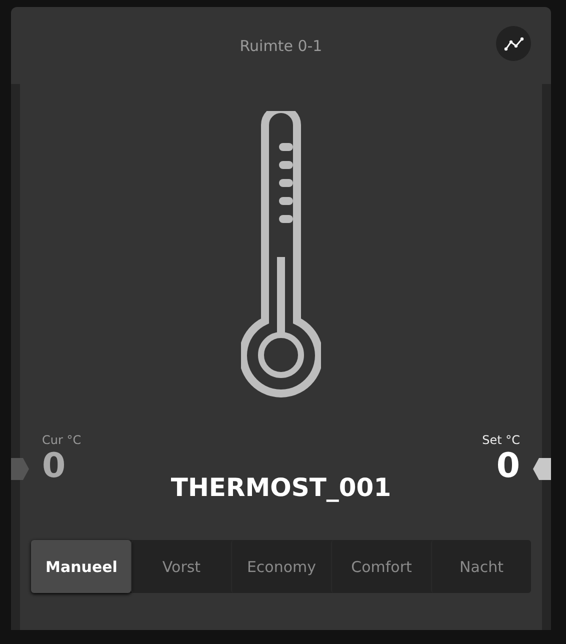 This screenshot has width=566, height=644. Describe the element at coordinates (281, 487) in the screenshot. I see `device-name: THERMOST_001` at that location.